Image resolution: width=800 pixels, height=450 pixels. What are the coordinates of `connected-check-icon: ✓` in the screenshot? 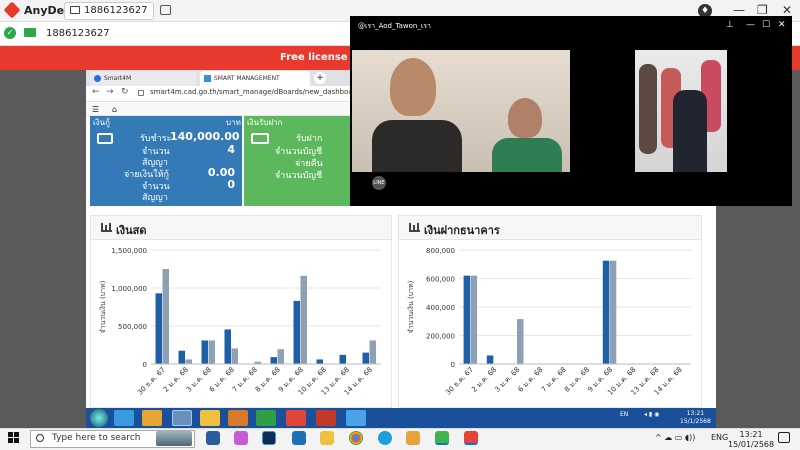 It's located at (10, 33).